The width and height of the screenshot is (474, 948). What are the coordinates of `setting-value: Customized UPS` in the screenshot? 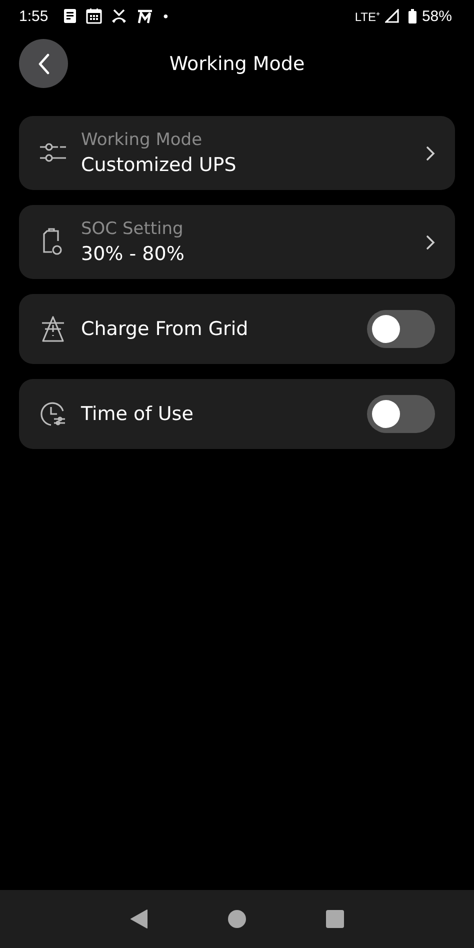 It's located at (159, 165).